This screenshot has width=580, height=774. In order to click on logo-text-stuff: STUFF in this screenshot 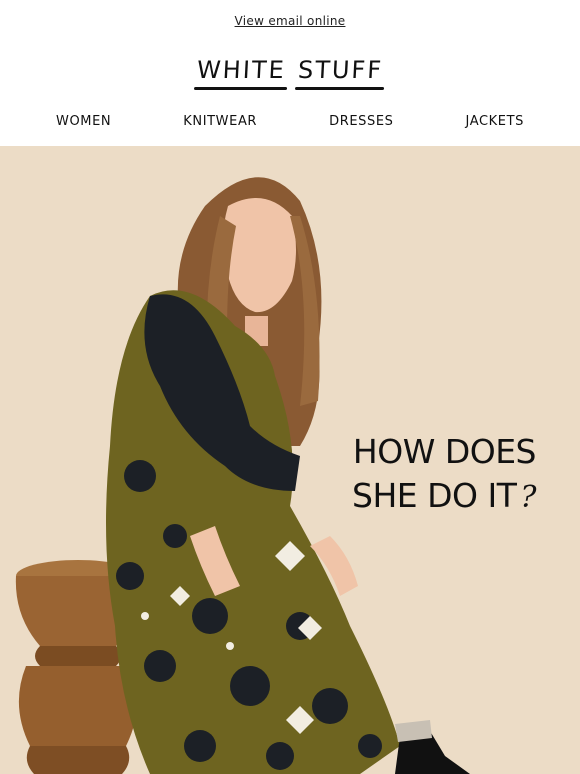, I will do `click(340, 70)`.